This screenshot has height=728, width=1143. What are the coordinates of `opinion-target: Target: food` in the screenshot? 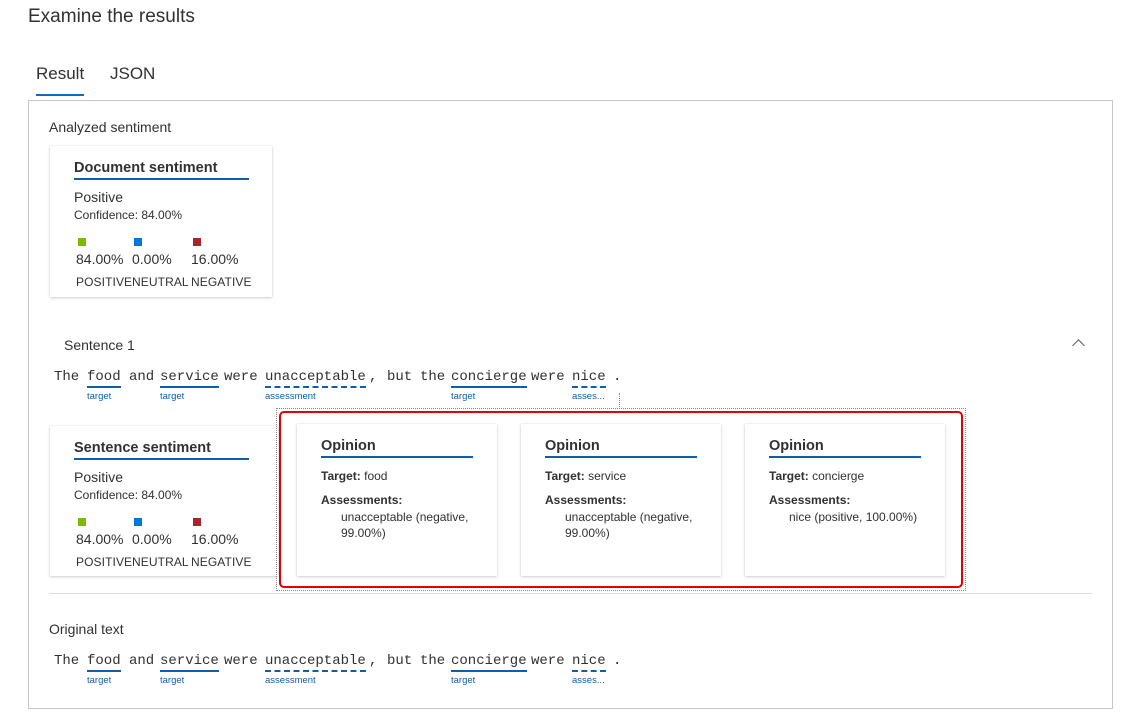 It's located at (354, 476).